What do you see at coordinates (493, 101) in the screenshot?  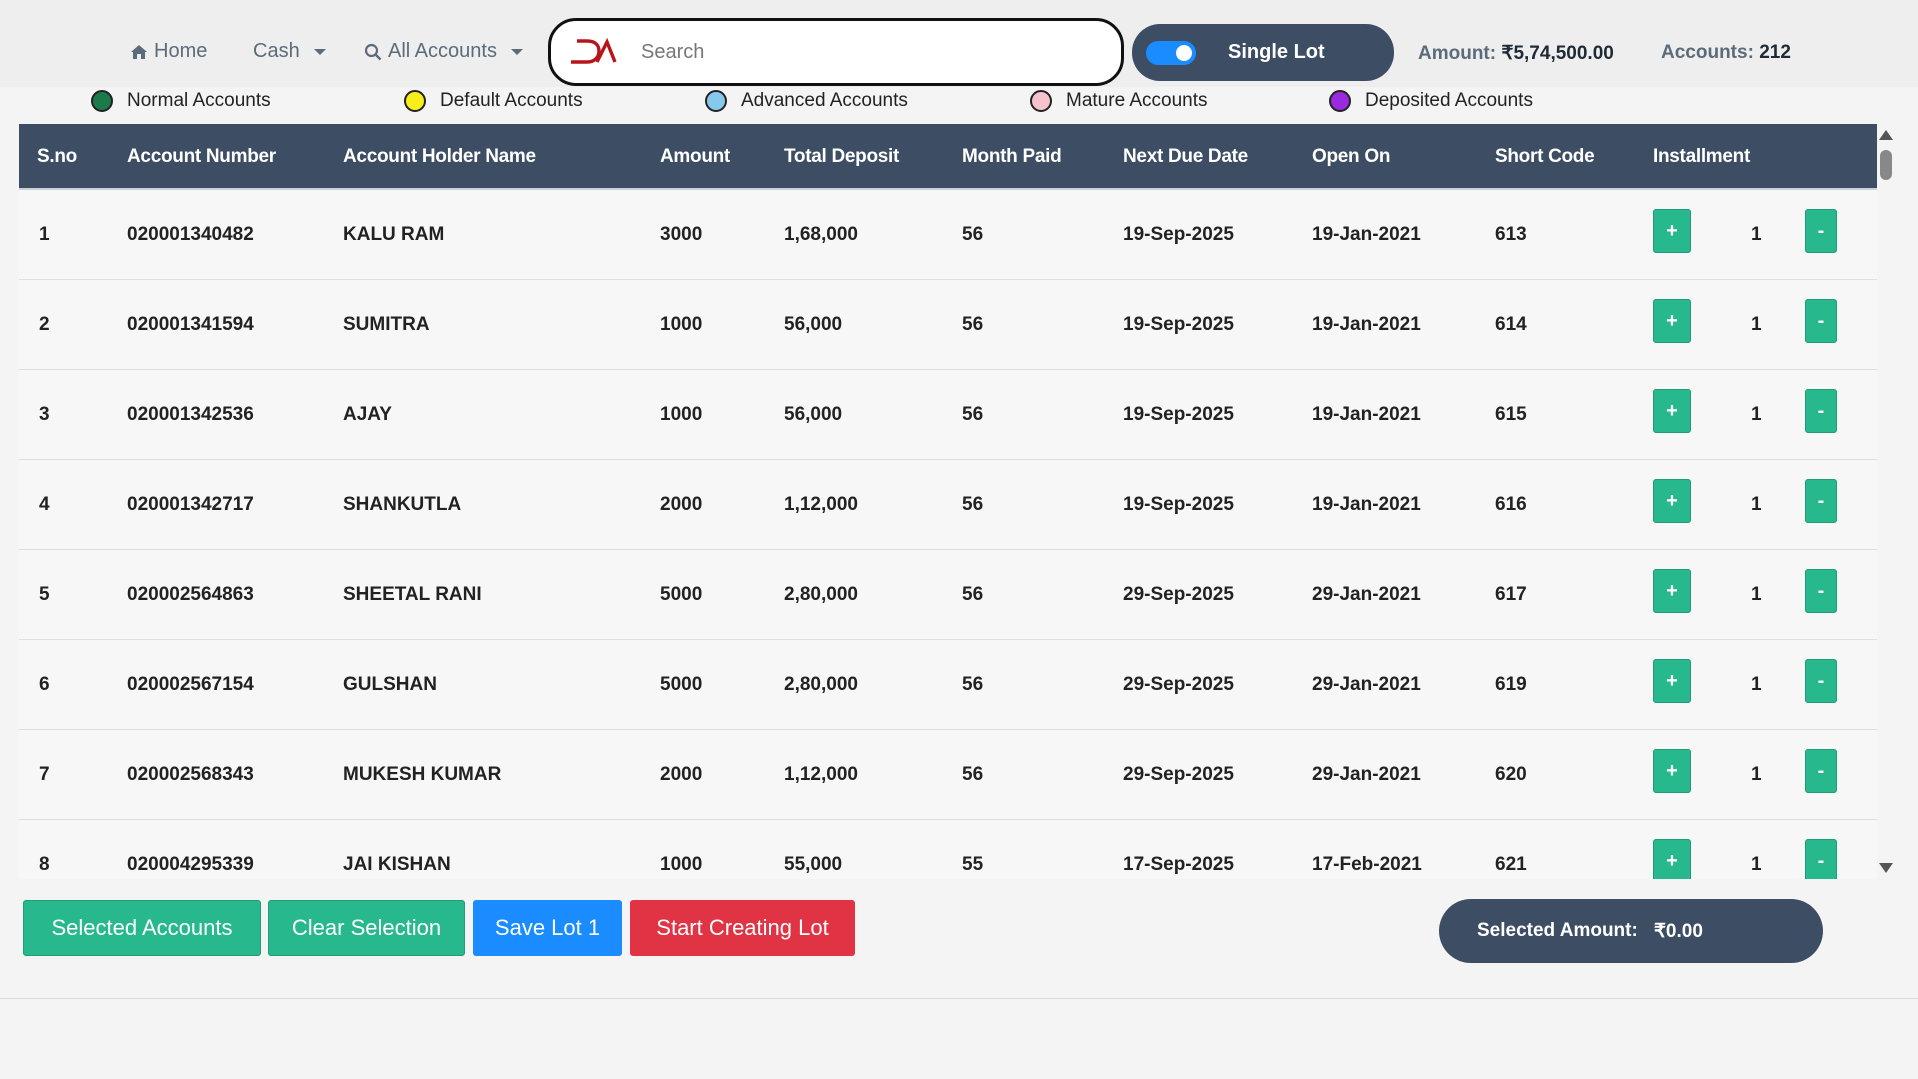 I see `legend-default-accounts: Default Accounts` at bounding box center [493, 101].